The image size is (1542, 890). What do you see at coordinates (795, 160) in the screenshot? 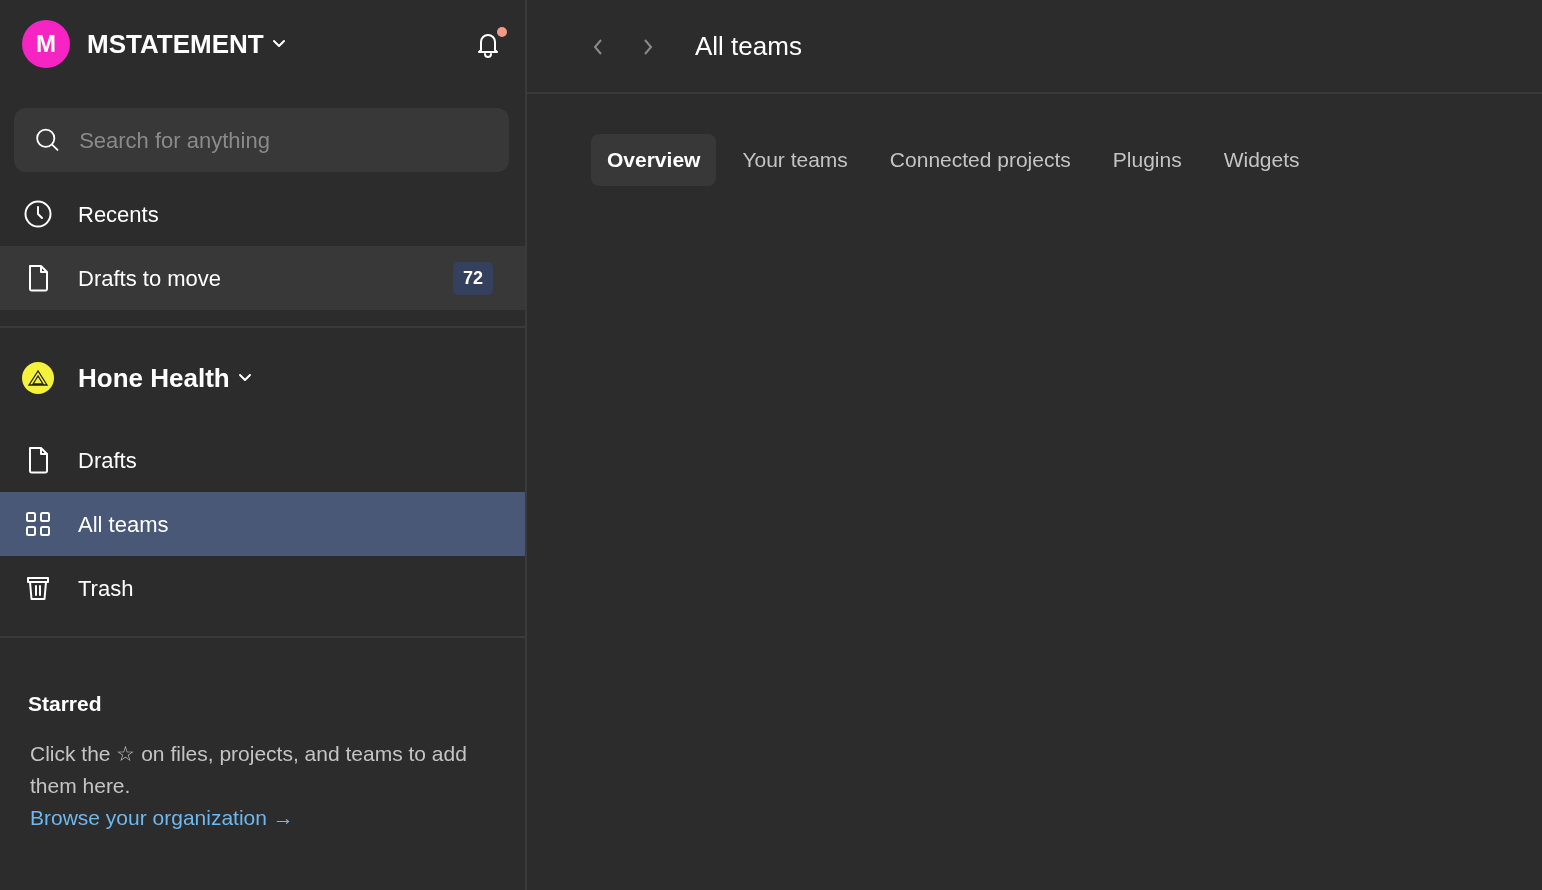
I see `tab: Your teams` at bounding box center [795, 160].